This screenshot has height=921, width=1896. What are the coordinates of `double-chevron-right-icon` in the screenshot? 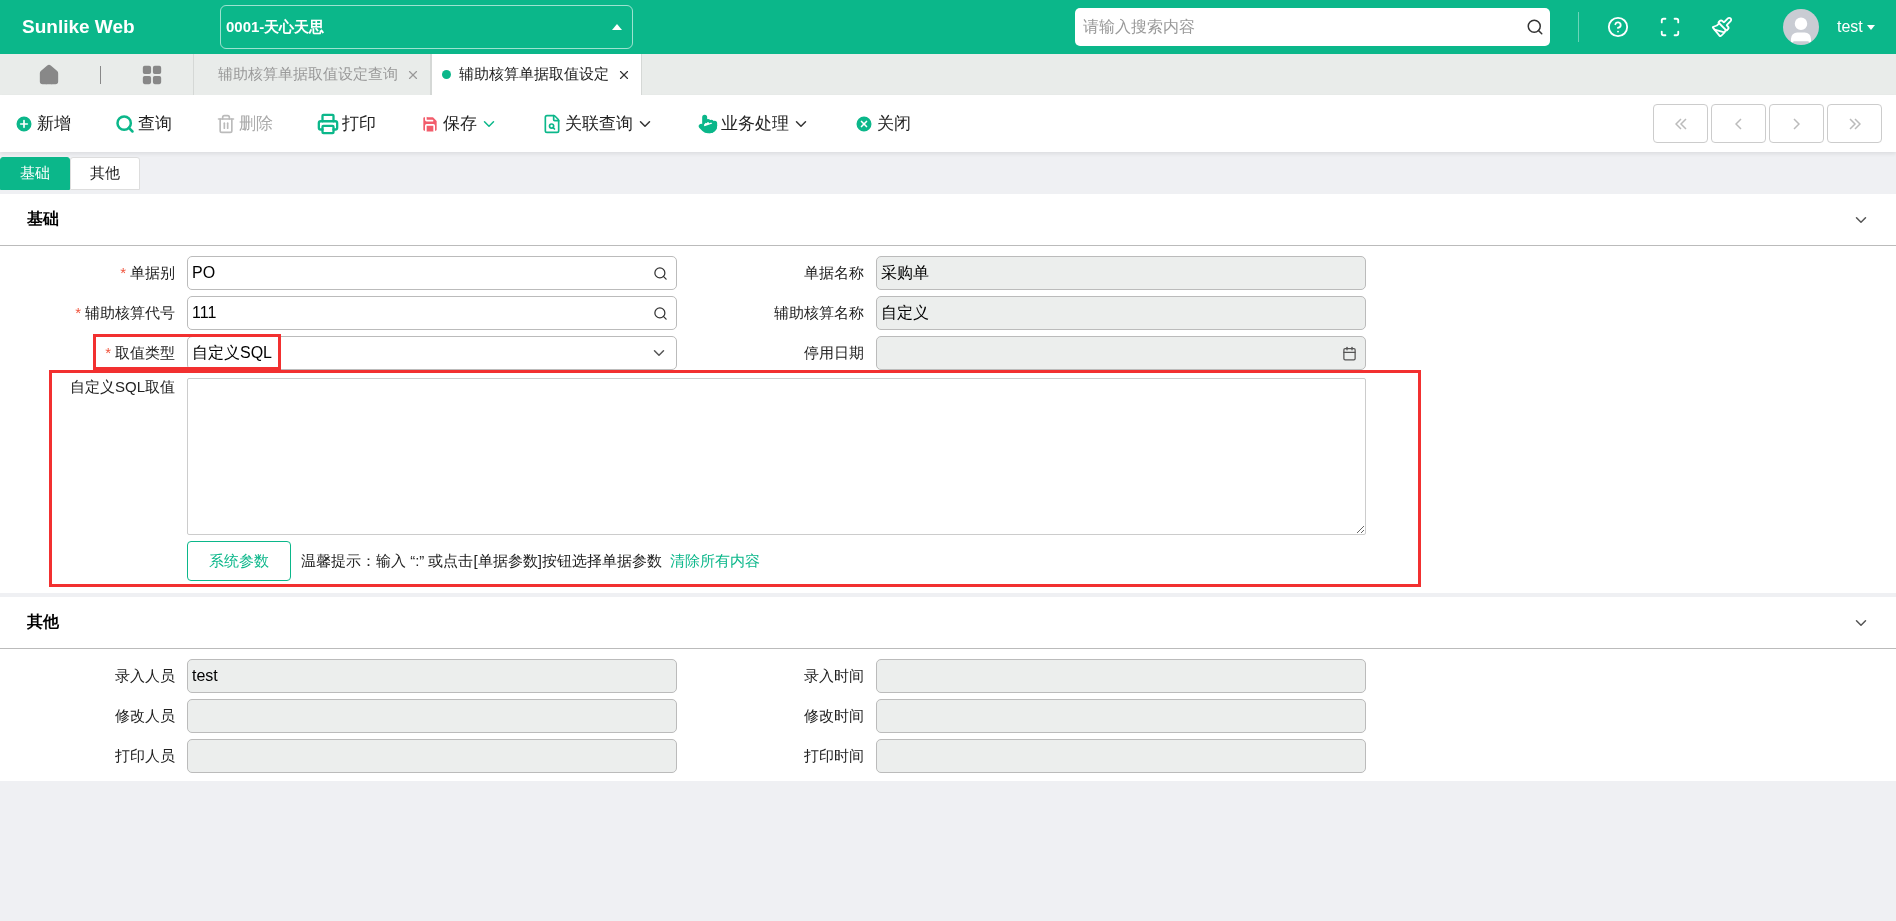 It's located at (1854, 123).